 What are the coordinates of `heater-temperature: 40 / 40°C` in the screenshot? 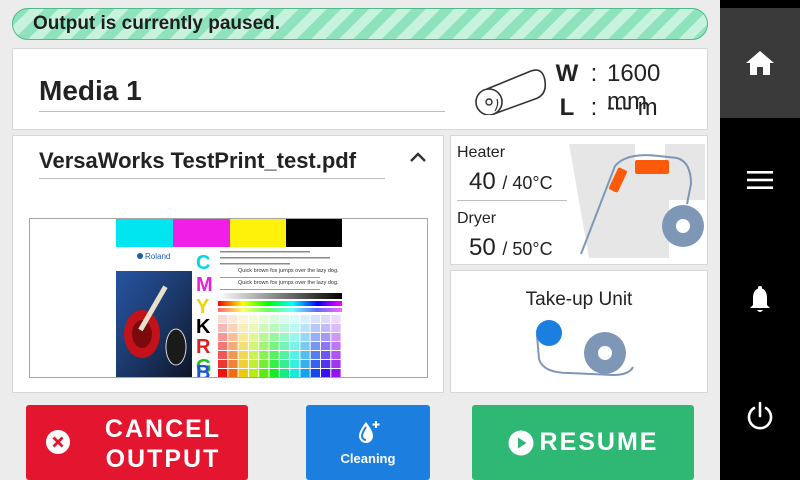 It's located at (511, 182).